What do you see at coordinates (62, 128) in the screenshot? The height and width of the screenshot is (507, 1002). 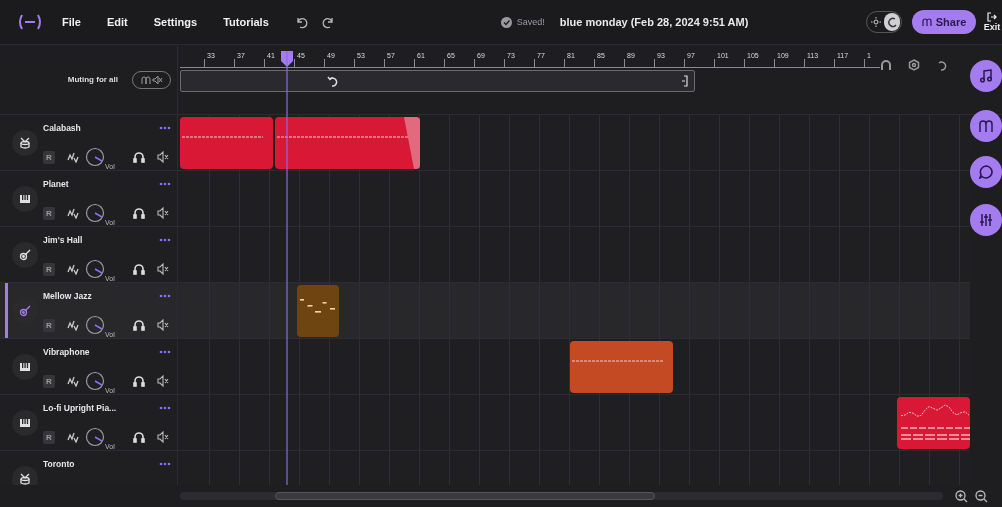 I see `track-name: Calabash` at bounding box center [62, 128].